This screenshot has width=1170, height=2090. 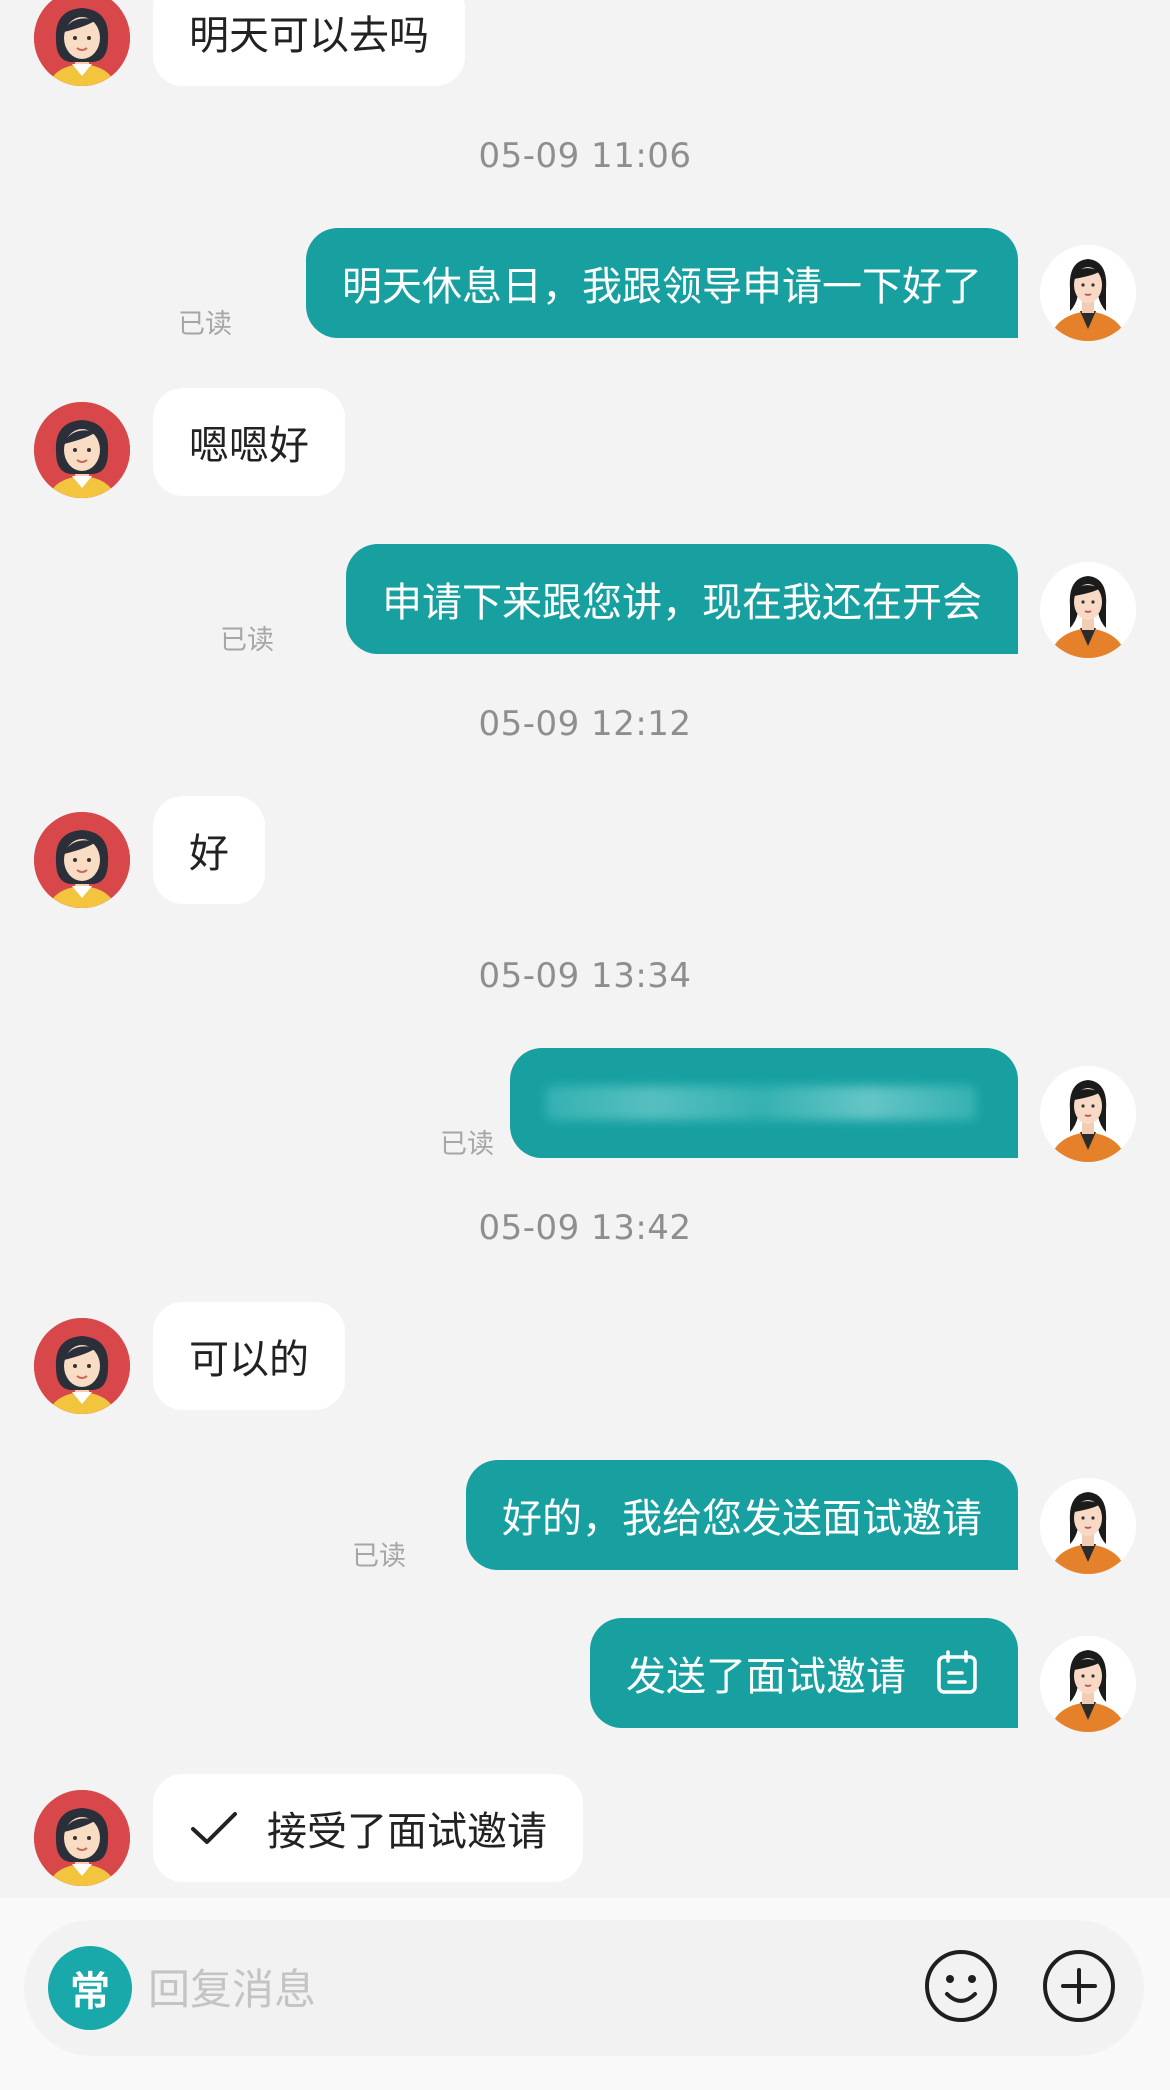 I want to click on outgoing-message-bubble, so click(x=764, y=1103).